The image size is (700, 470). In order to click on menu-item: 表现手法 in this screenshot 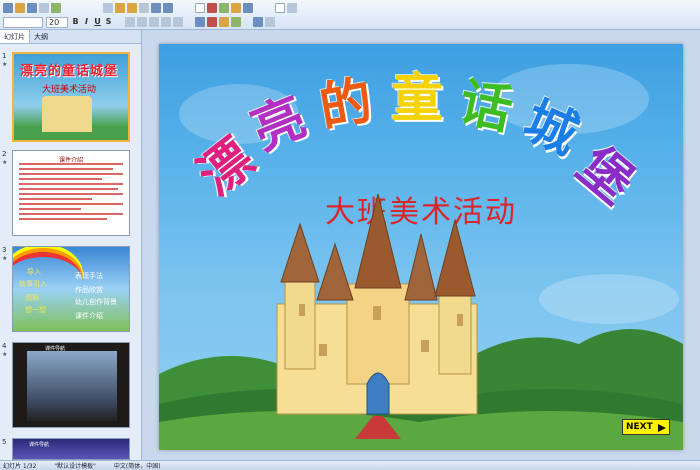, I will do `click(89, 276)`.